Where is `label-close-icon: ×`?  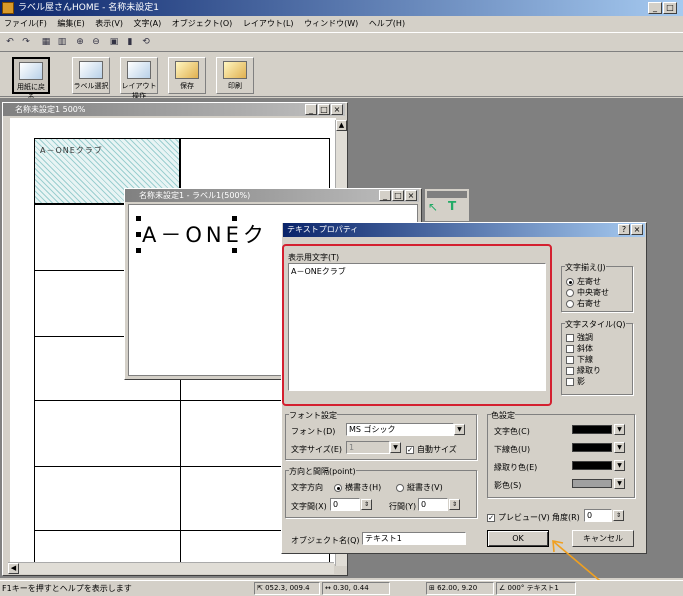
label-close-icon: × is located at coordinates (411, 195).